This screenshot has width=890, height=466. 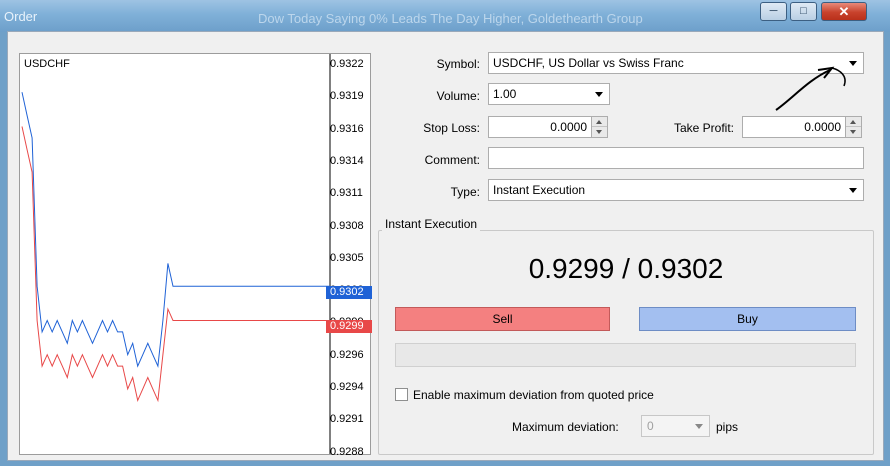 What do you see at coordinates (675, 426) in the screenshot?
I see `max-deviation-select: 0` at bounding box center [675, 426].